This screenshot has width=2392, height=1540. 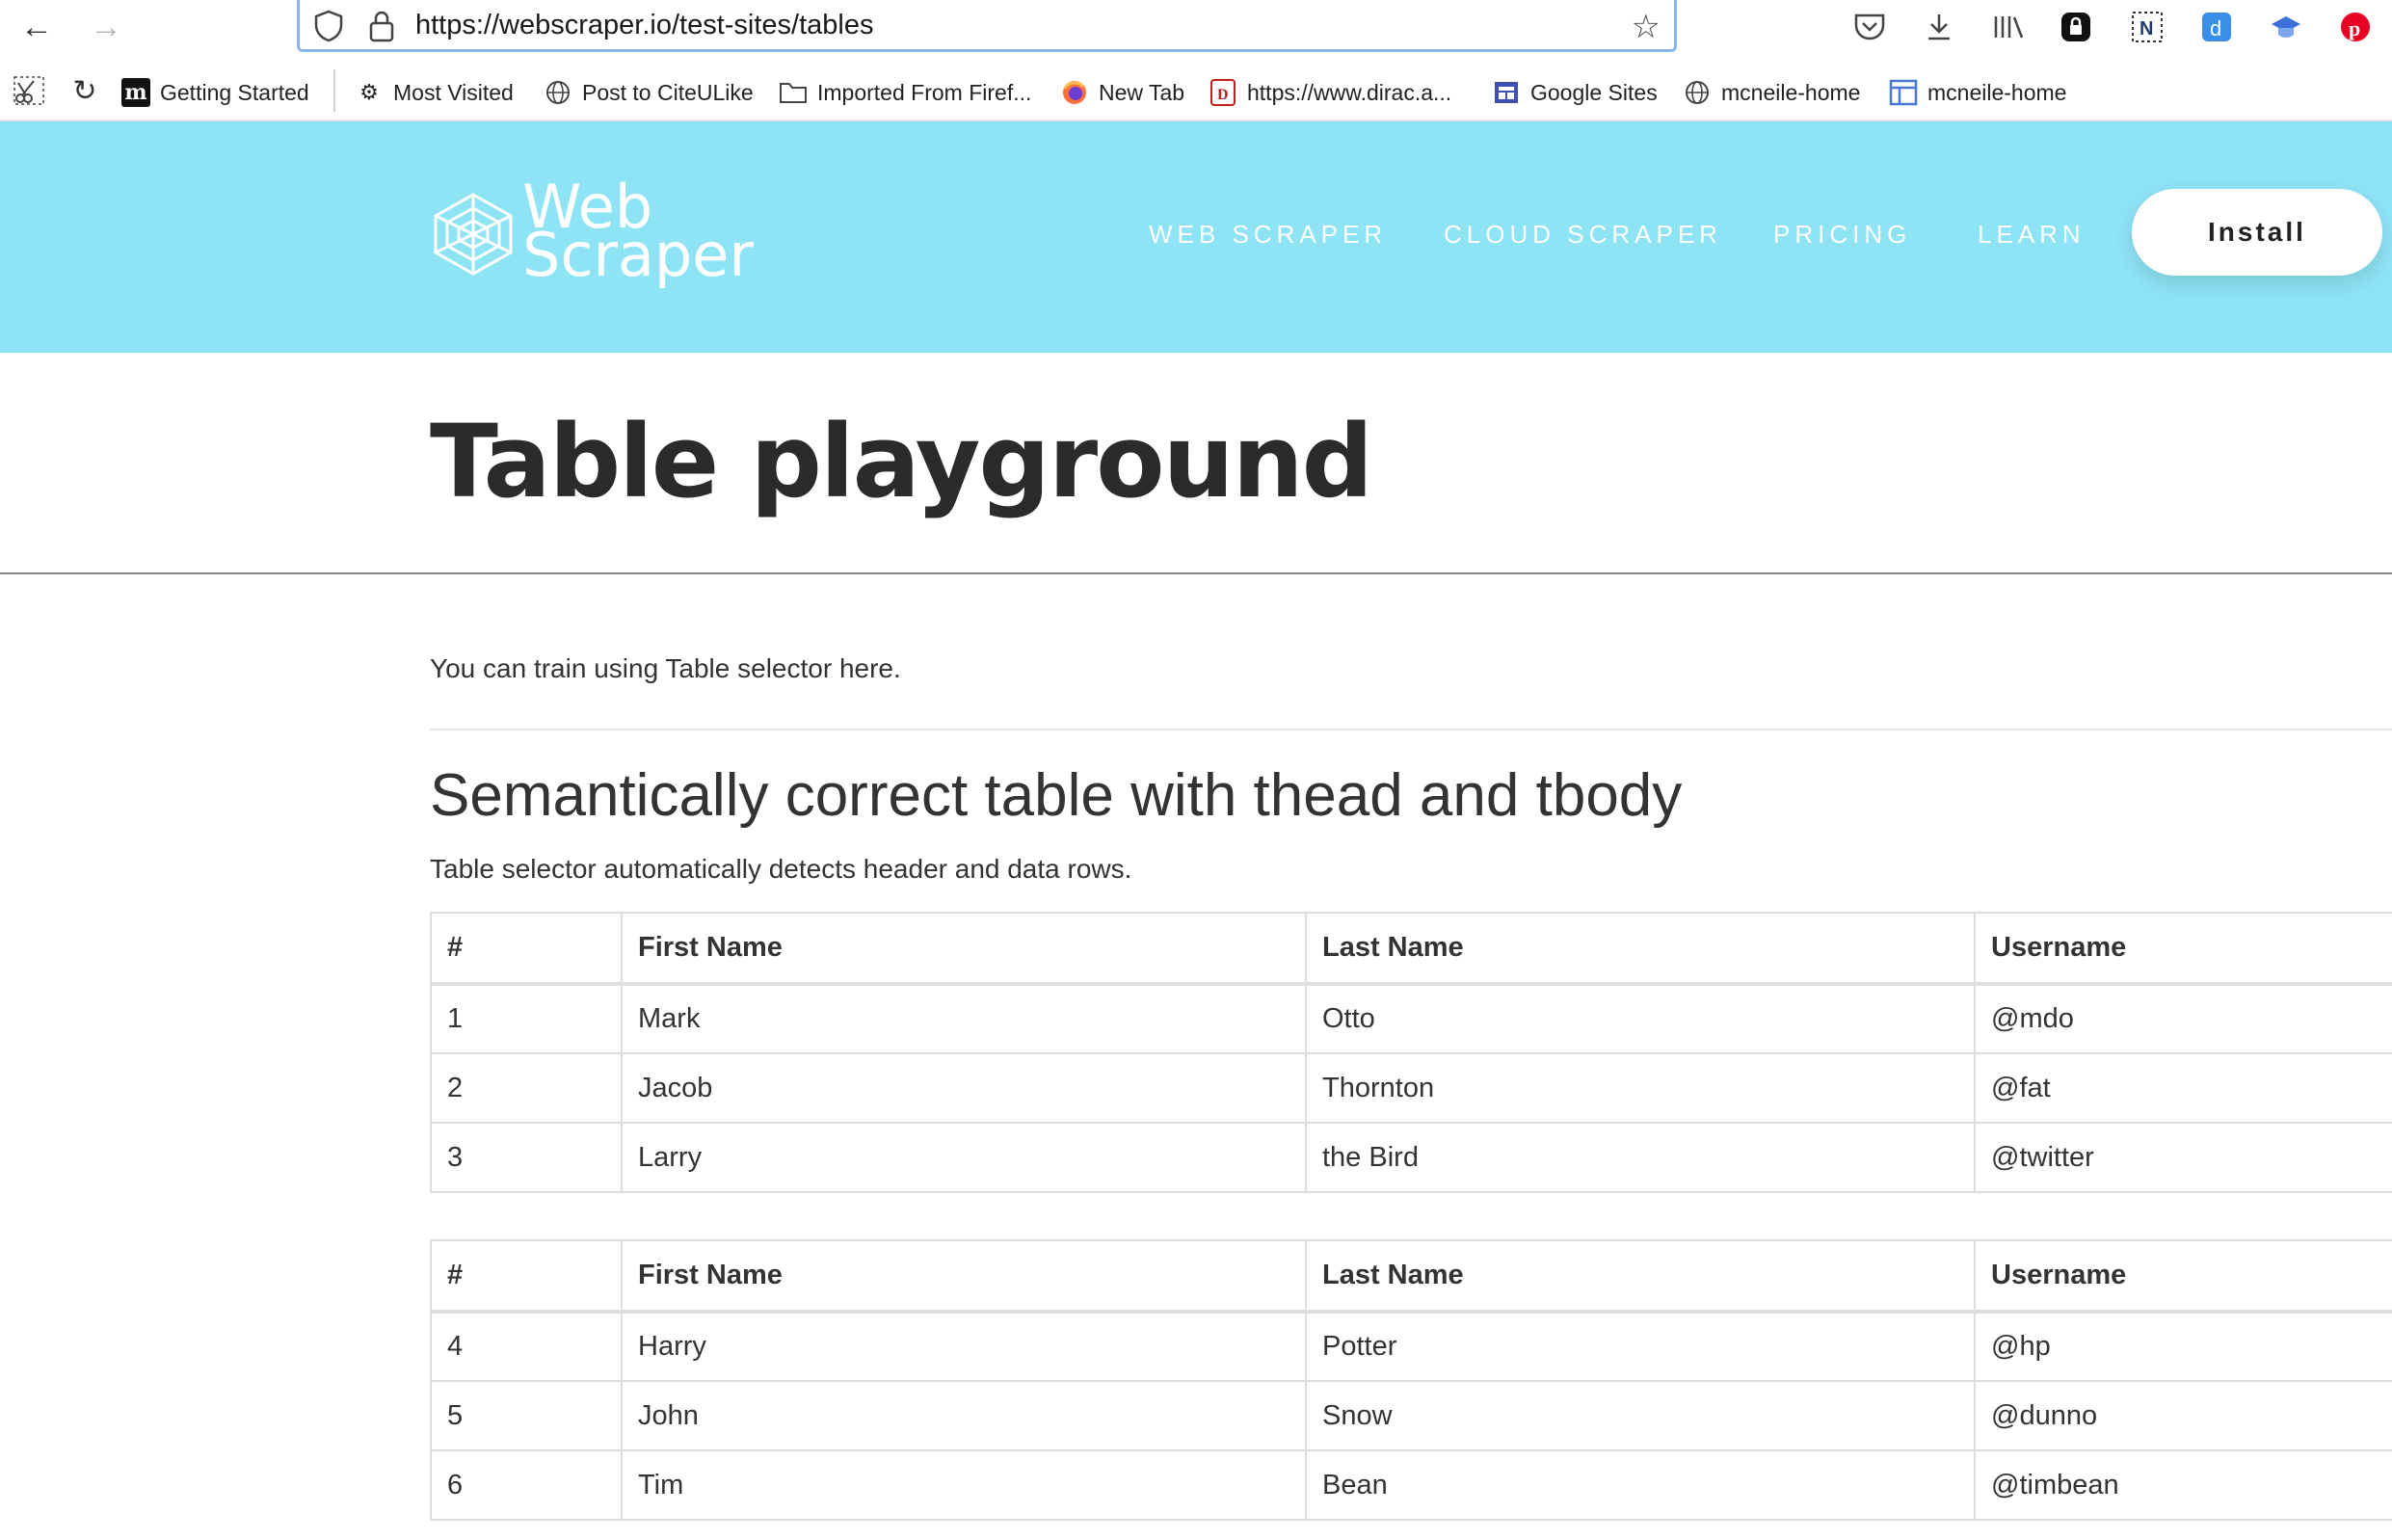 What do you see at coordinates (638, 255) in the screenshot?
I see `logo-line-scraper: Scraper` at bounding box center [638, 255].